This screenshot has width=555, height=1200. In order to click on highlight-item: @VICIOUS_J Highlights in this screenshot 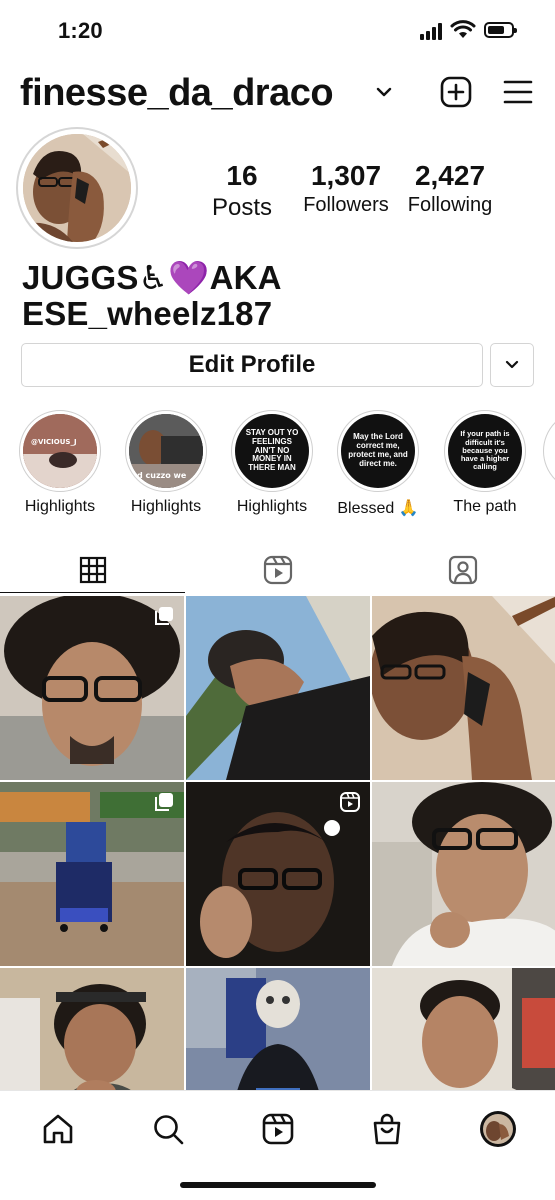, I will do `click(60, 463)`.